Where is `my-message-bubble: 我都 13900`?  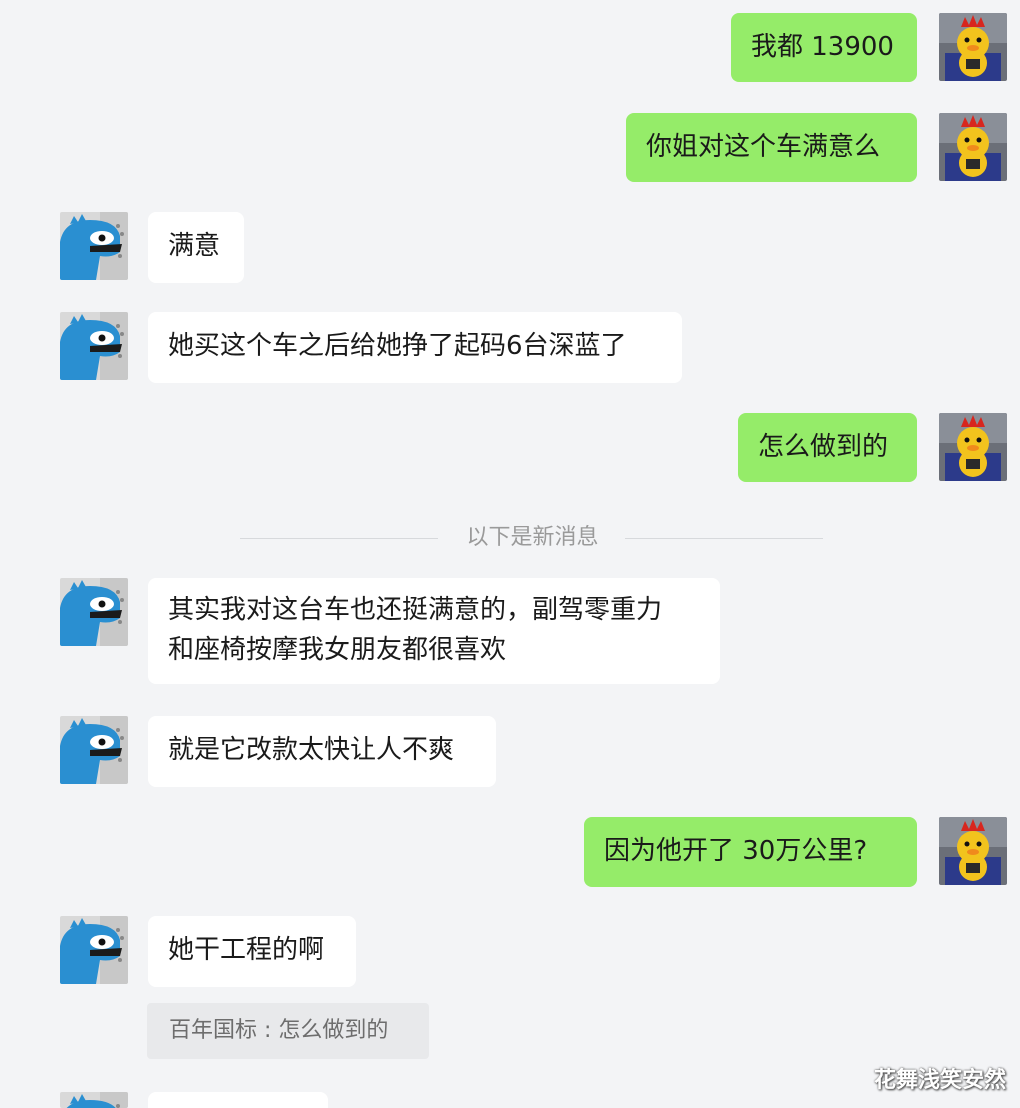
my-message-bubble: 我都 13900 is located at coordinates (824, 47).